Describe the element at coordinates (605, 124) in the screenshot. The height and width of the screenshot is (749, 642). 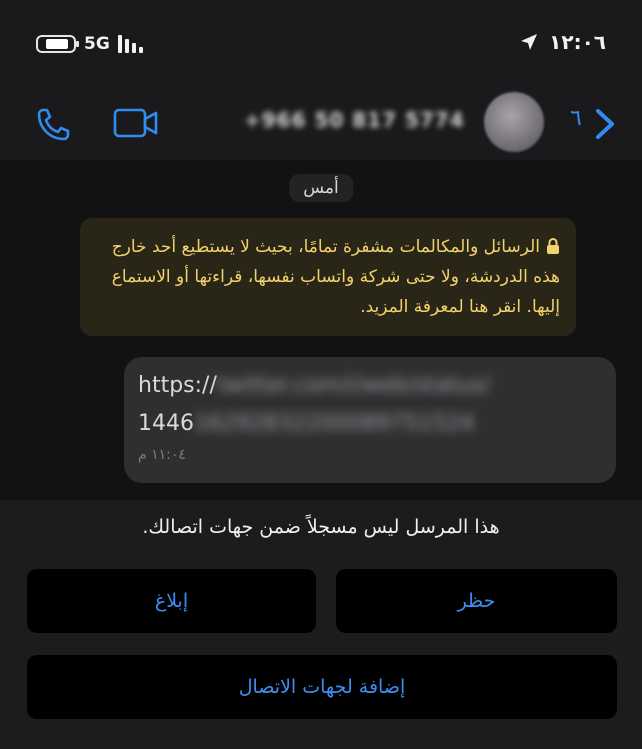
I see `chevron-right-icon` at that location.